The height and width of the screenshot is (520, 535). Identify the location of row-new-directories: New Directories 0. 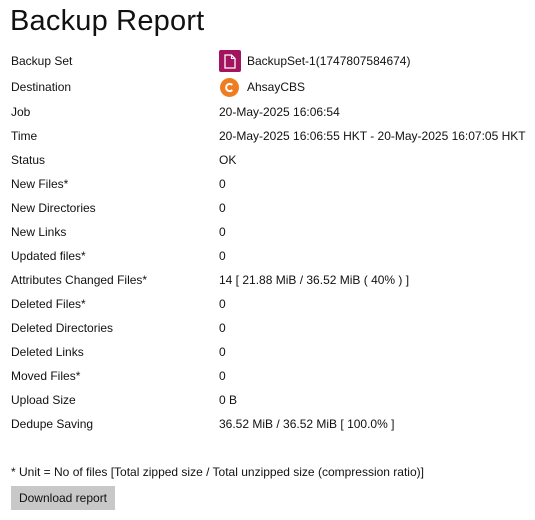
(271, 208).